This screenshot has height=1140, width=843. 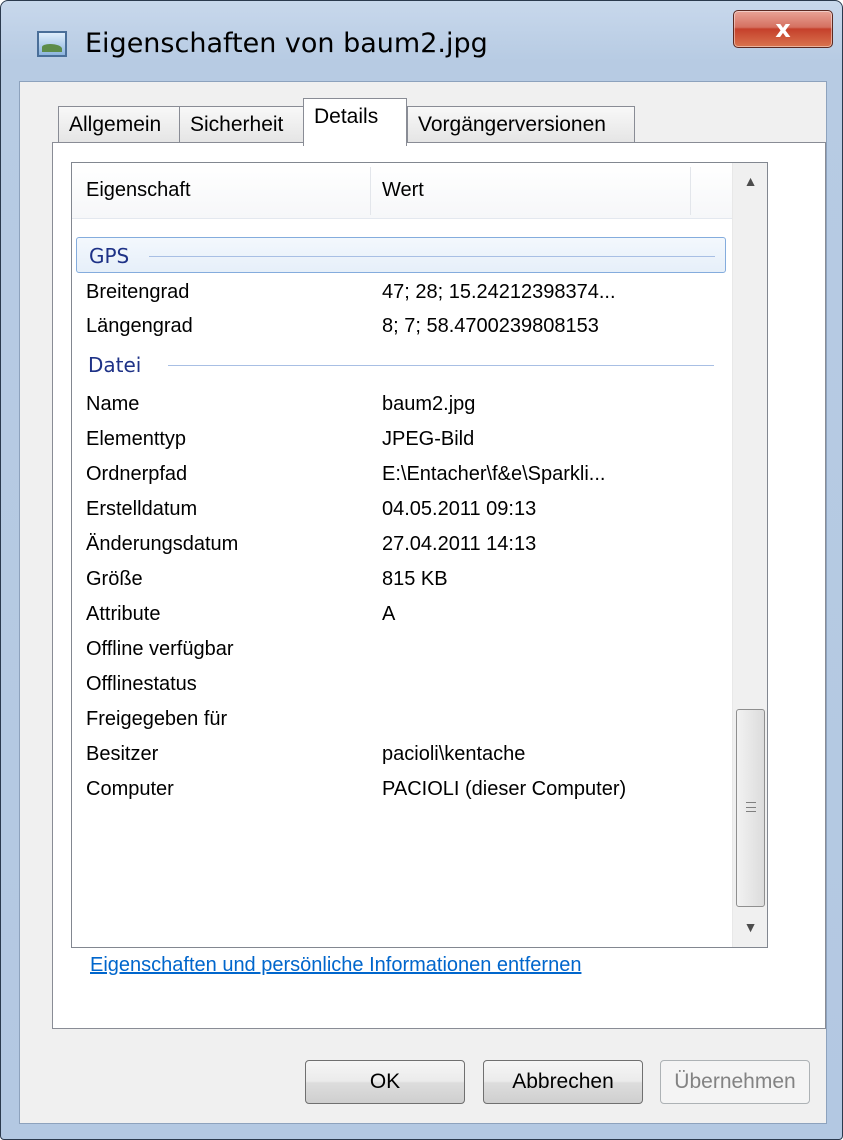 I want to click on ok-button: OK, so click(x=385, y=1082).